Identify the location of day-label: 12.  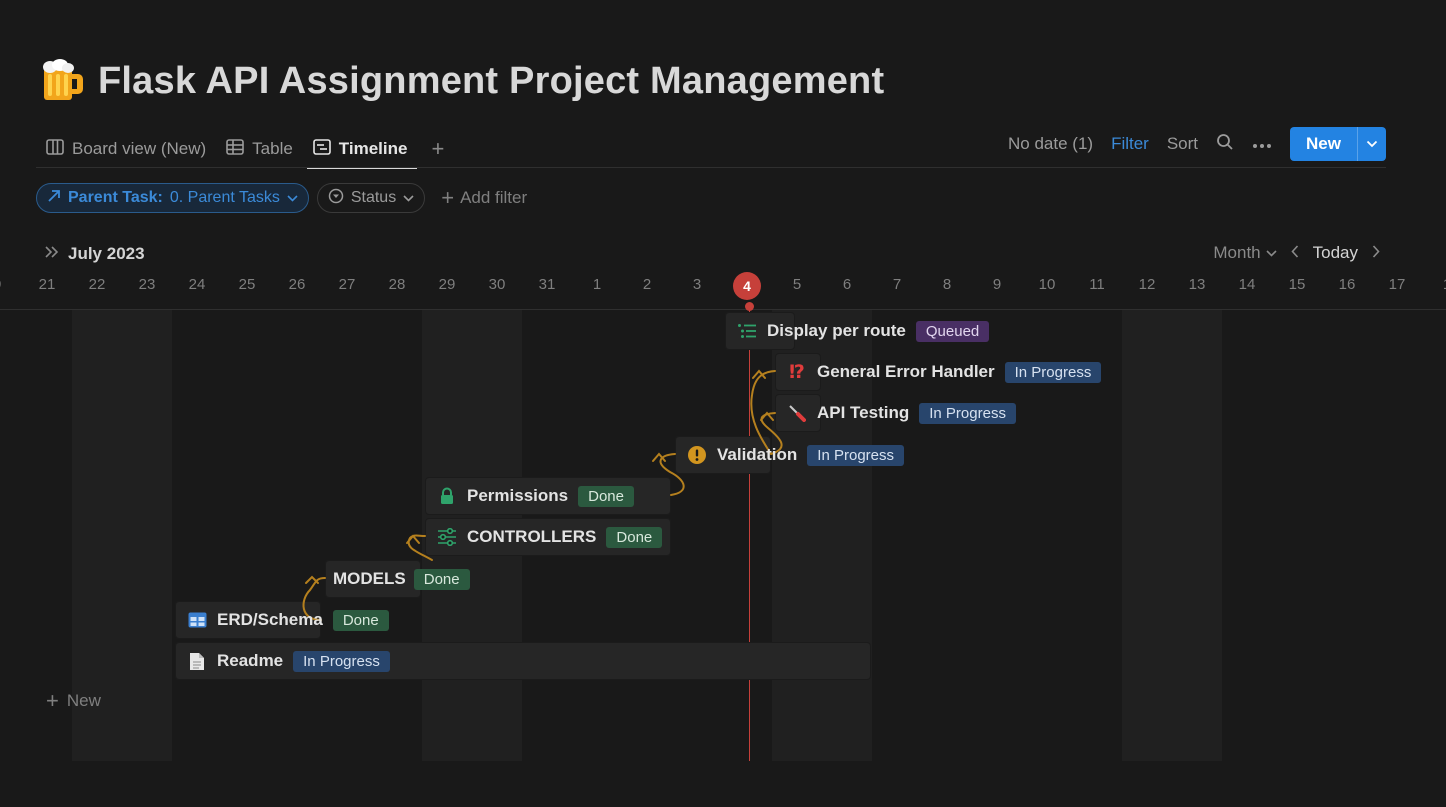
(1147, 284).